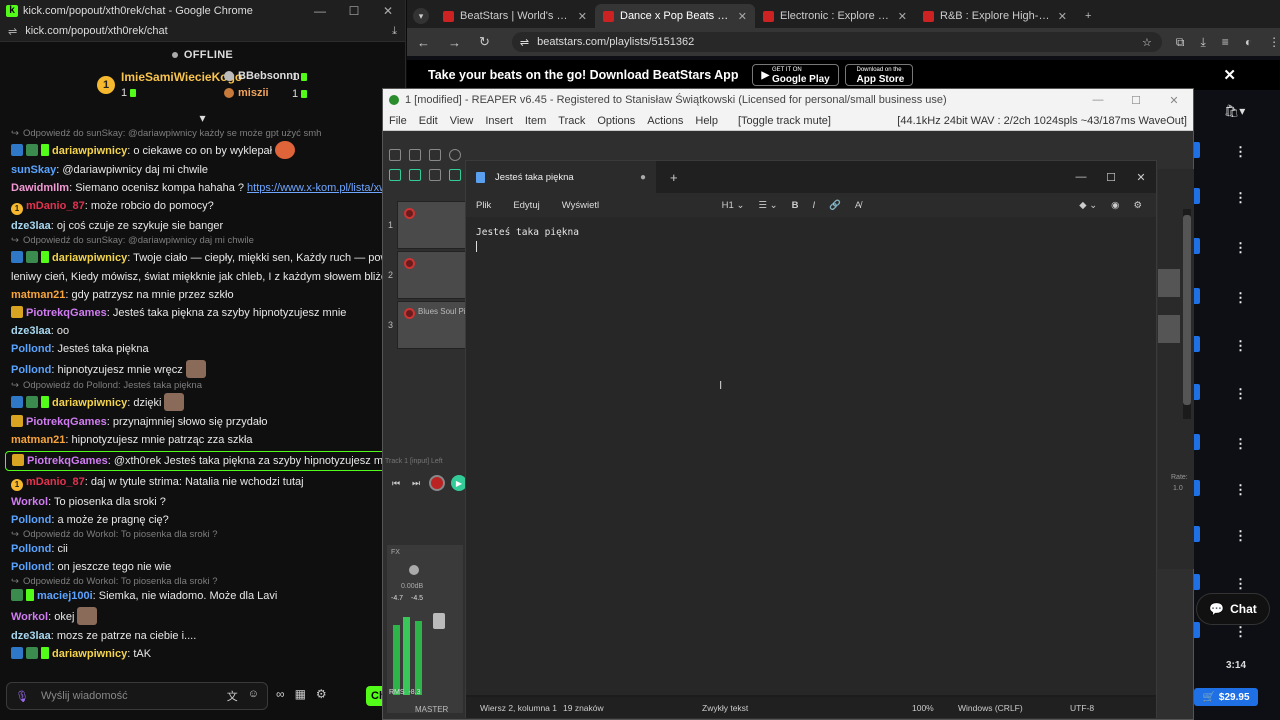  Describe the element at coordinates (1180, 42) in the screenshot. I see `extensions-icon: ⧉` at that location.